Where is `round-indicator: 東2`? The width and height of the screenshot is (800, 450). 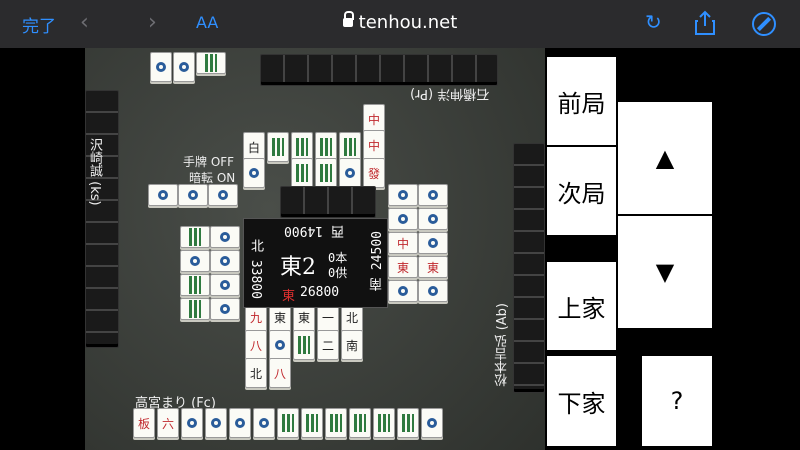 round-indicator: 東2 is located at coordinates (298, 267).